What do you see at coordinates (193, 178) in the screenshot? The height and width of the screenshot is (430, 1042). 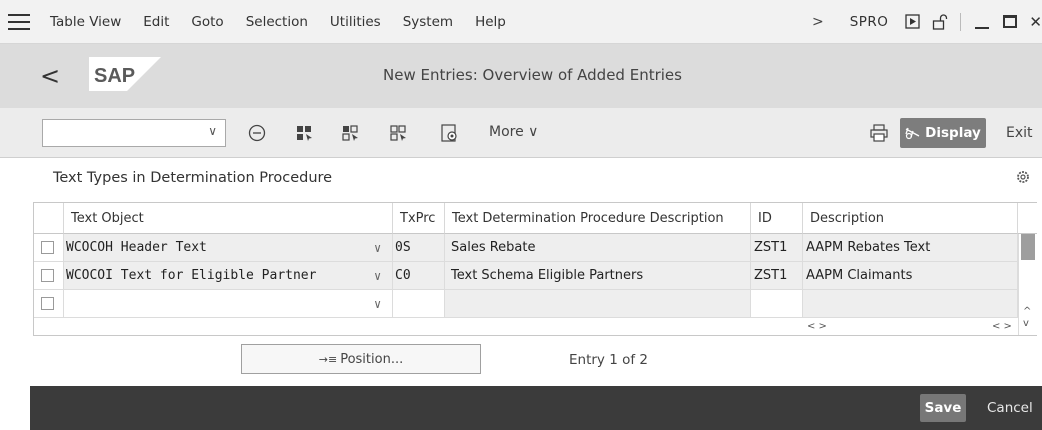 I see `table-title: Text Types in Determination Procedure` at bounding box center [193, 178].